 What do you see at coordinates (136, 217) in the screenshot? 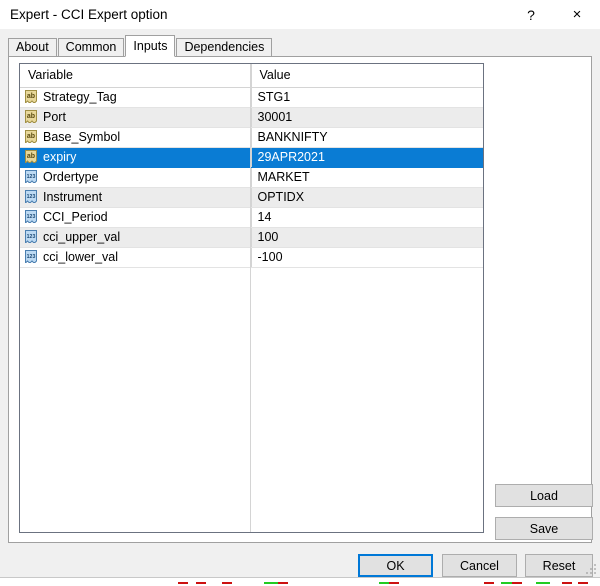
I see `cell-variable: 123 CCI_Period` at bounding box center [136, 217].